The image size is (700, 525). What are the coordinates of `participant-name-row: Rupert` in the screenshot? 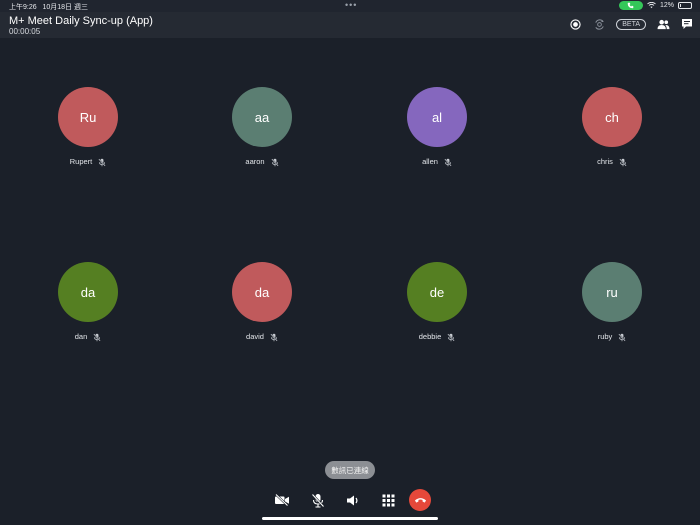 It's located at (88, 162).